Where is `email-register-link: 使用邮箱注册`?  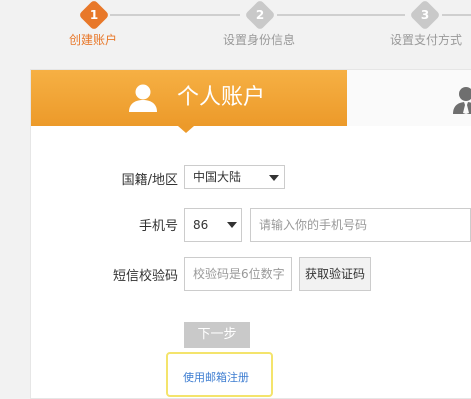 email-register-link: 使用邮箱注册 is located at coordinates (216, 377).